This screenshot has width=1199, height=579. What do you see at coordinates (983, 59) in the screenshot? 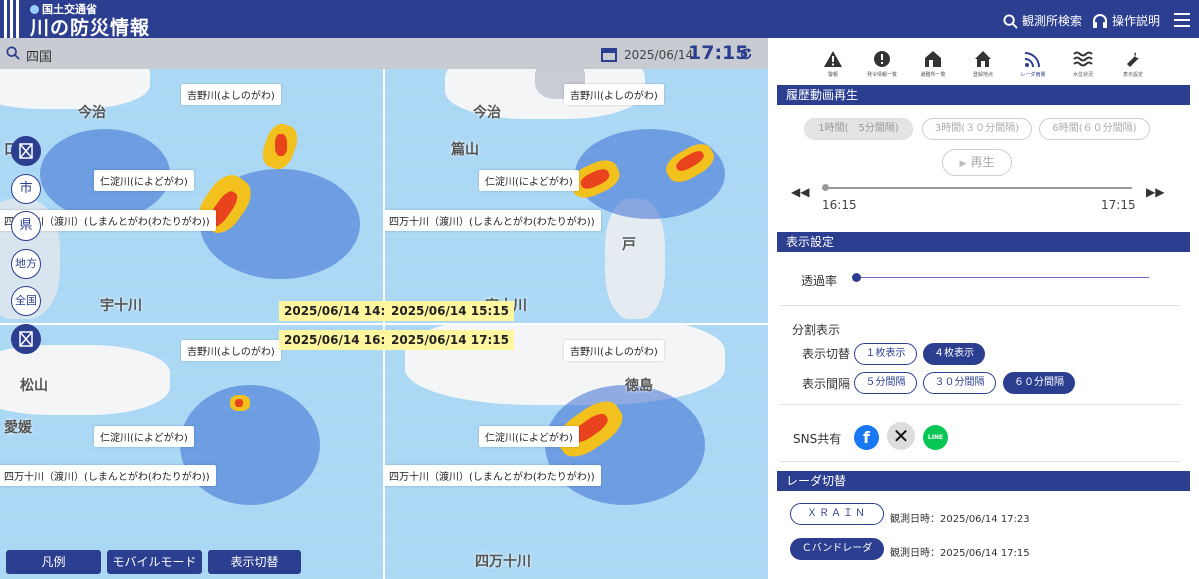
I see `home-icon` at bounding box center [983, 59].